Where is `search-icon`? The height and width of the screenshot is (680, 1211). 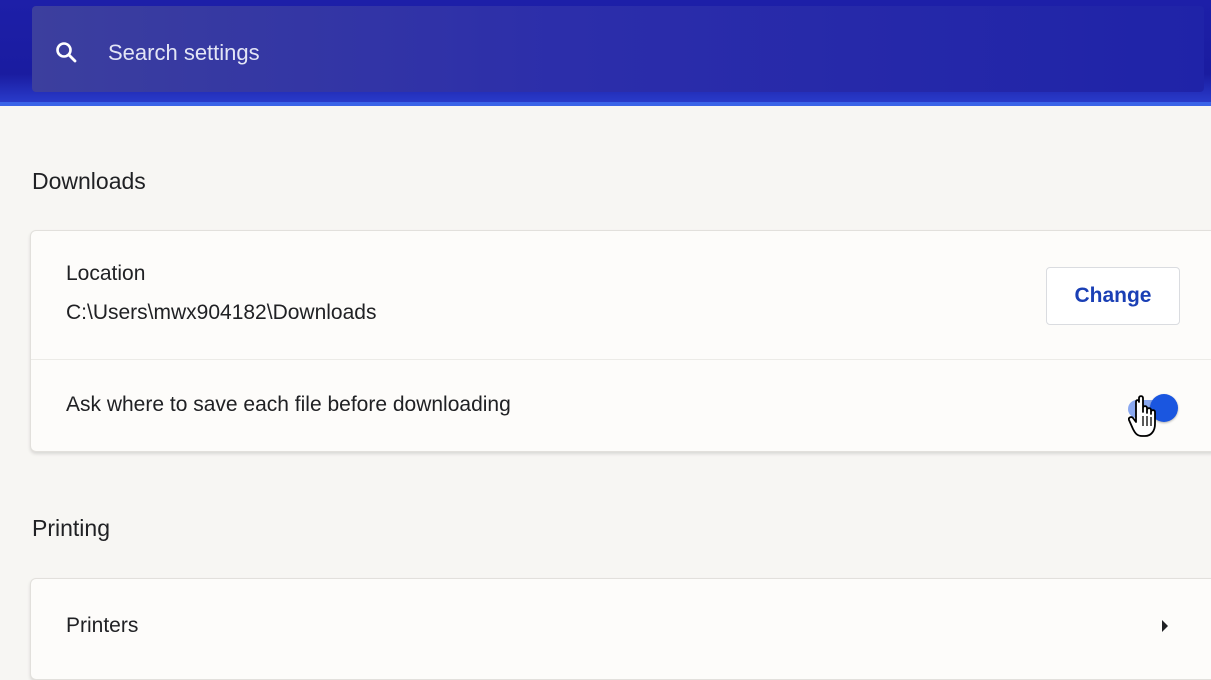 search-icon is located at coordinates (66, 52).